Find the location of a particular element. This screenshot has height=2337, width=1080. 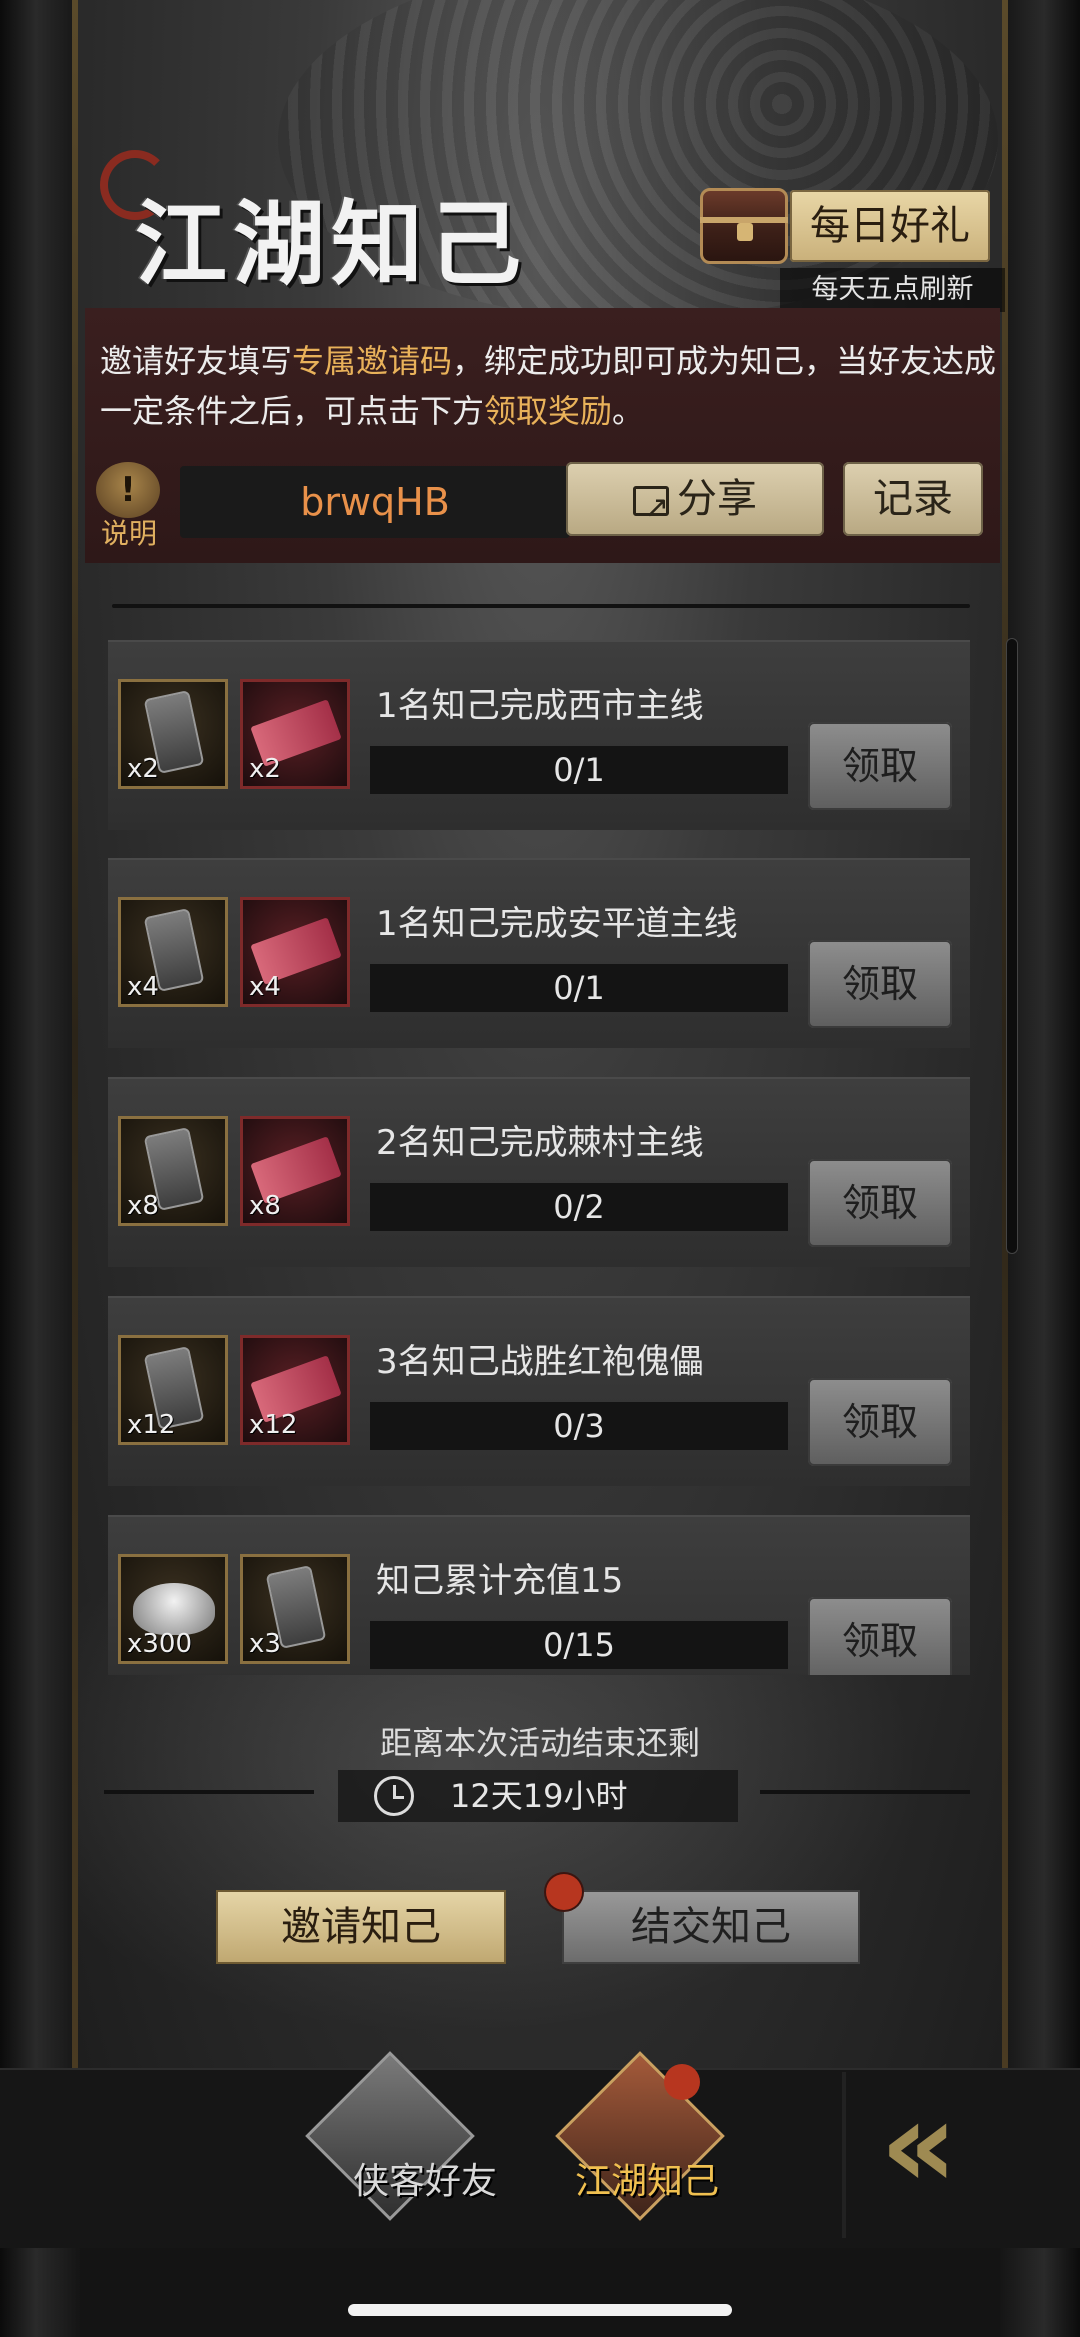

task-row: x300 x3 知己累计充值15 0/15 领取 is located at coordinates (539, 1595).